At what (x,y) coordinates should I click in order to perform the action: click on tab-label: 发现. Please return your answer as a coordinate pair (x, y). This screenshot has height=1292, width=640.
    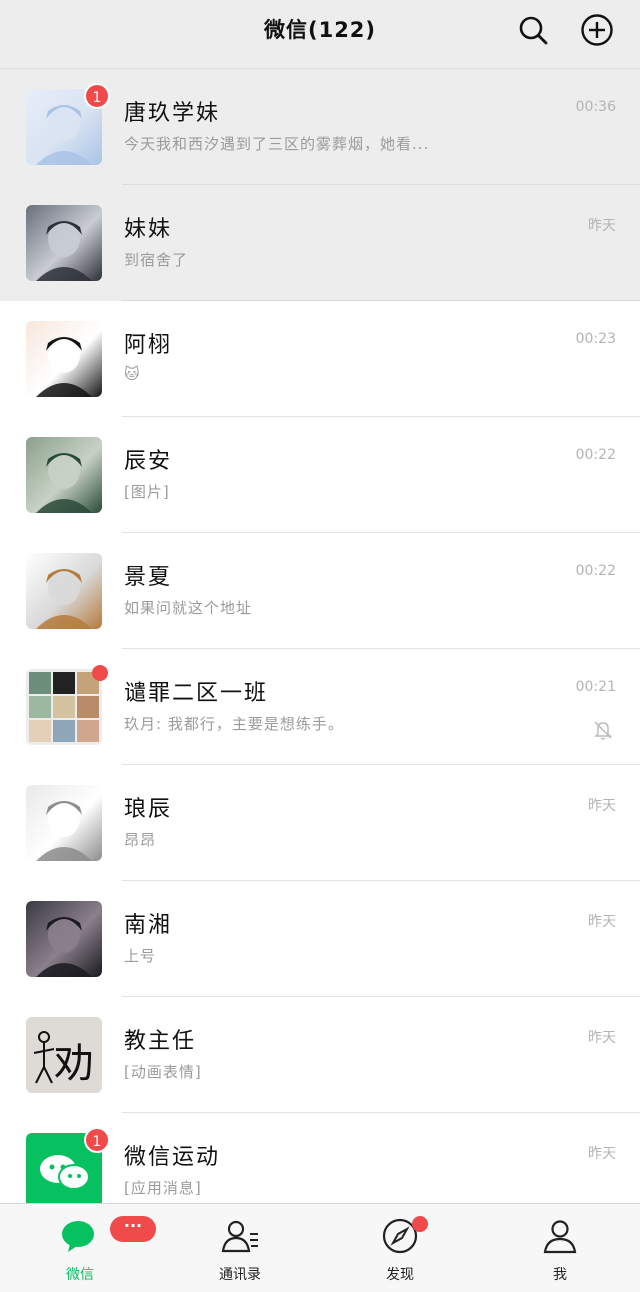
    Looking at the image, I should click on (400, 1275).